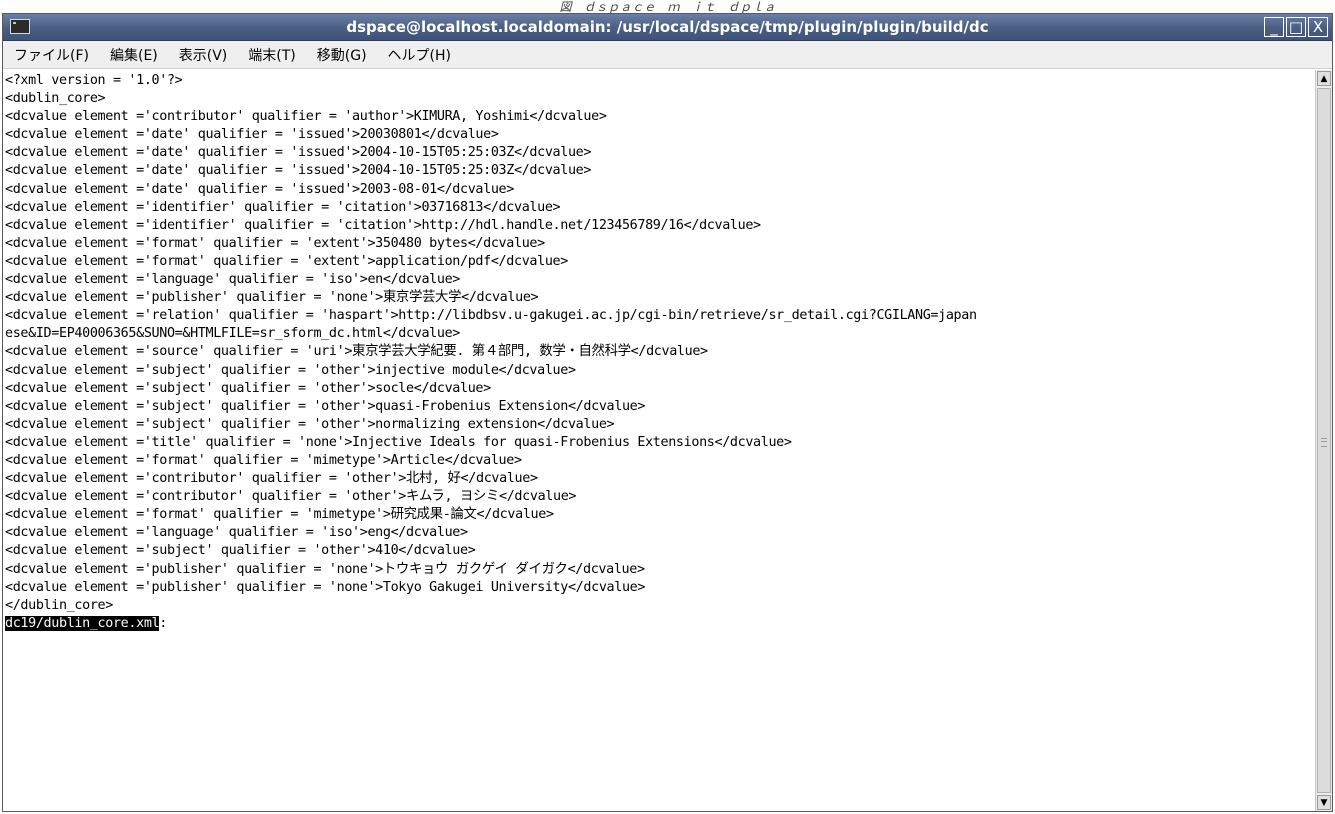  What do you see at coordinates (94, 80) in the screenshot?
I see `terminal-line: <?xml version = '1.0'?>` at bounding box center [94, 80].